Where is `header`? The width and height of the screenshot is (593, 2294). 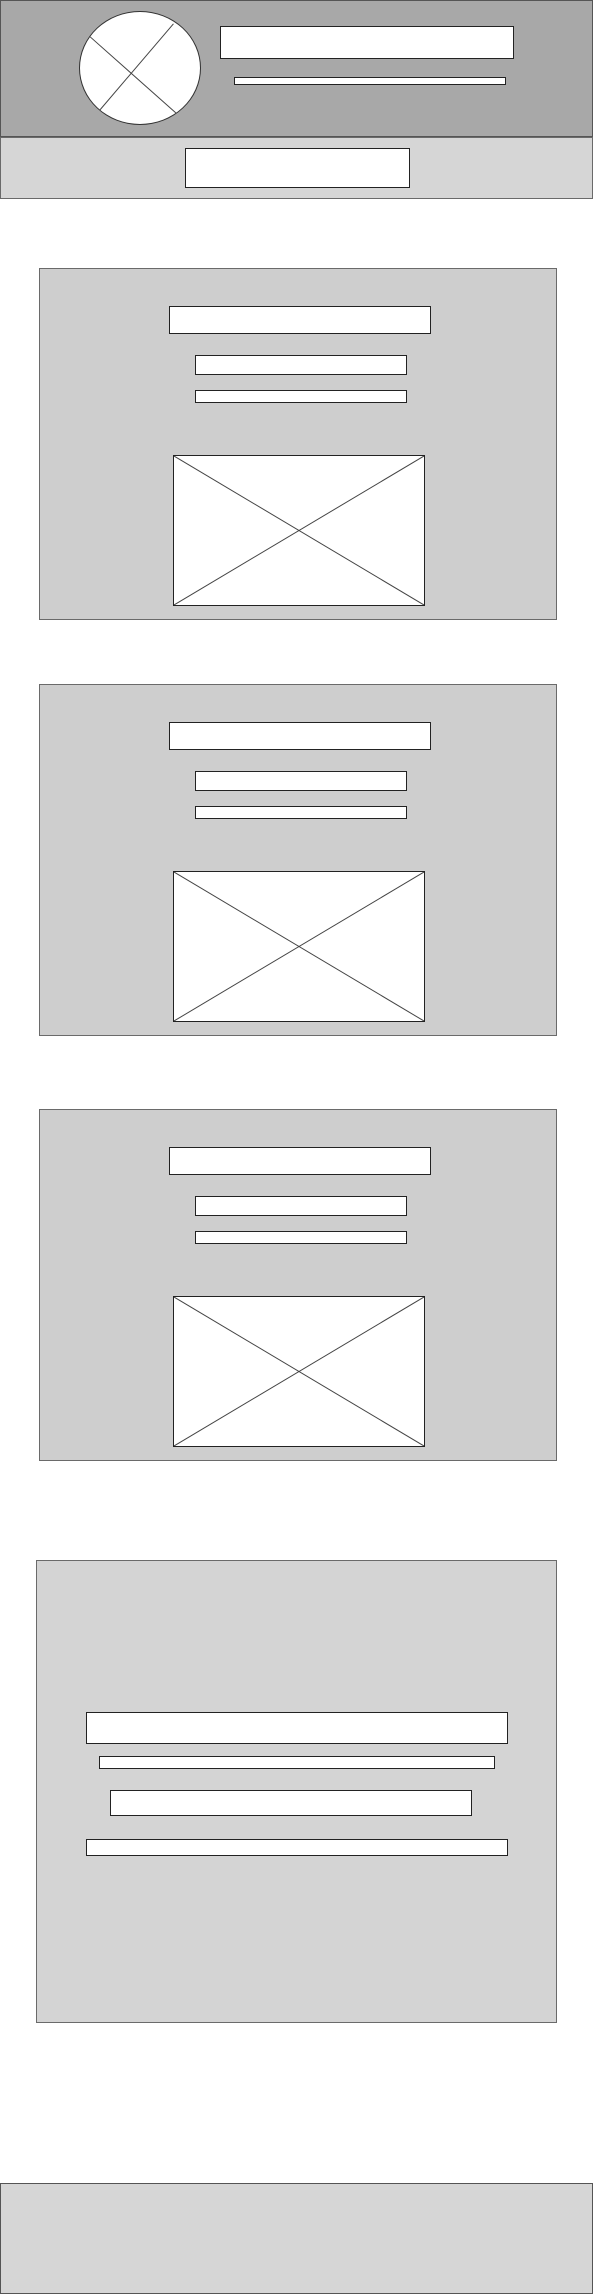 header is located at coordinates (296, 68).